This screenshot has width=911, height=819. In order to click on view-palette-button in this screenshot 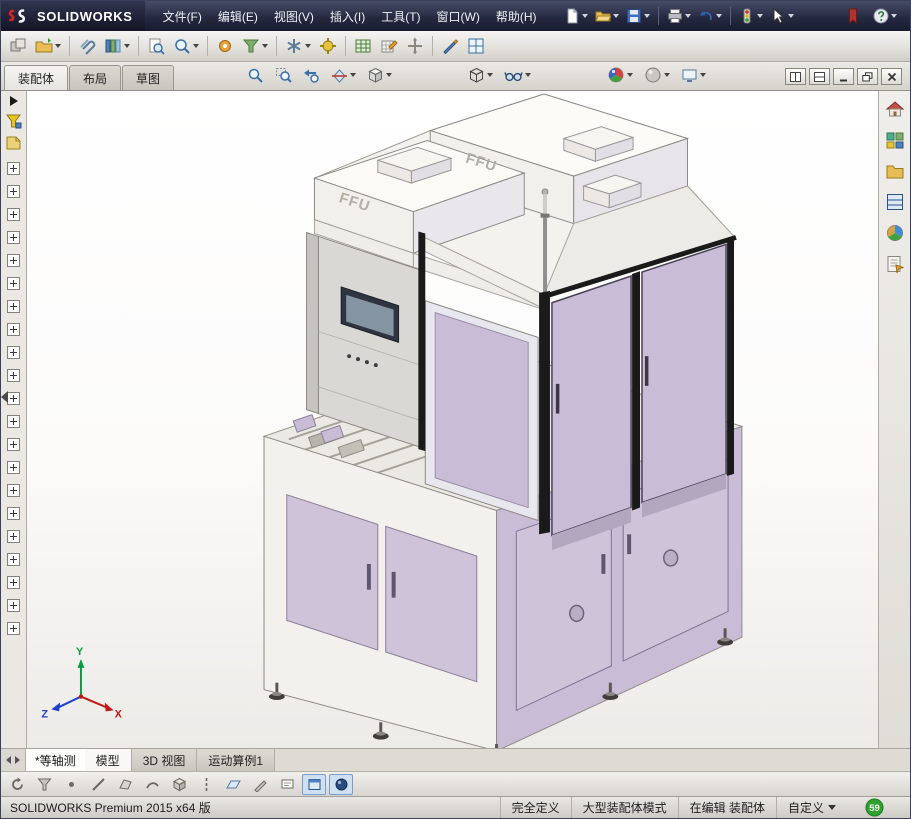, I will do `click(895, 202)`.